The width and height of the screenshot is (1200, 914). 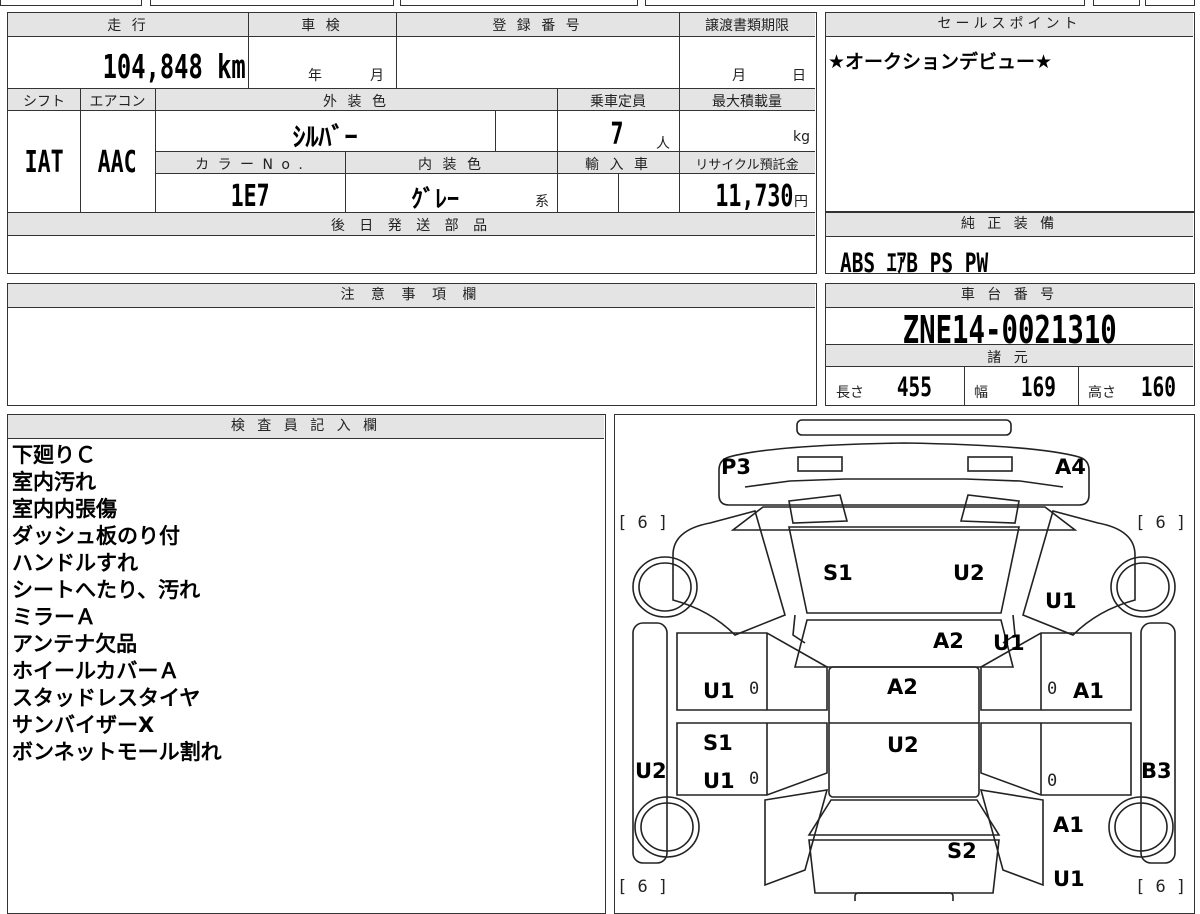 What do you see at coordinates (914, 263) in the screenshot?
I see `genuine-equipment-value: ABS ｴｱB PS PW` at bounding box center [914, 263].